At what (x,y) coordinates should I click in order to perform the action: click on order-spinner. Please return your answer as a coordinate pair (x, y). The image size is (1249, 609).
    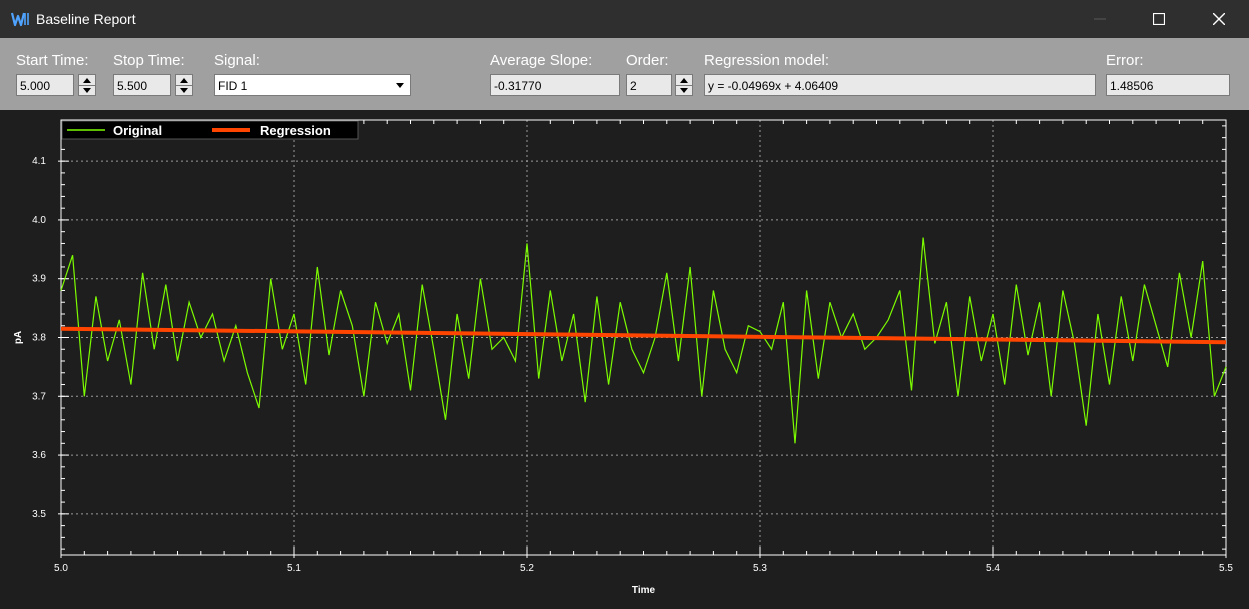
    Looking at the image, I should click on (684, 85).